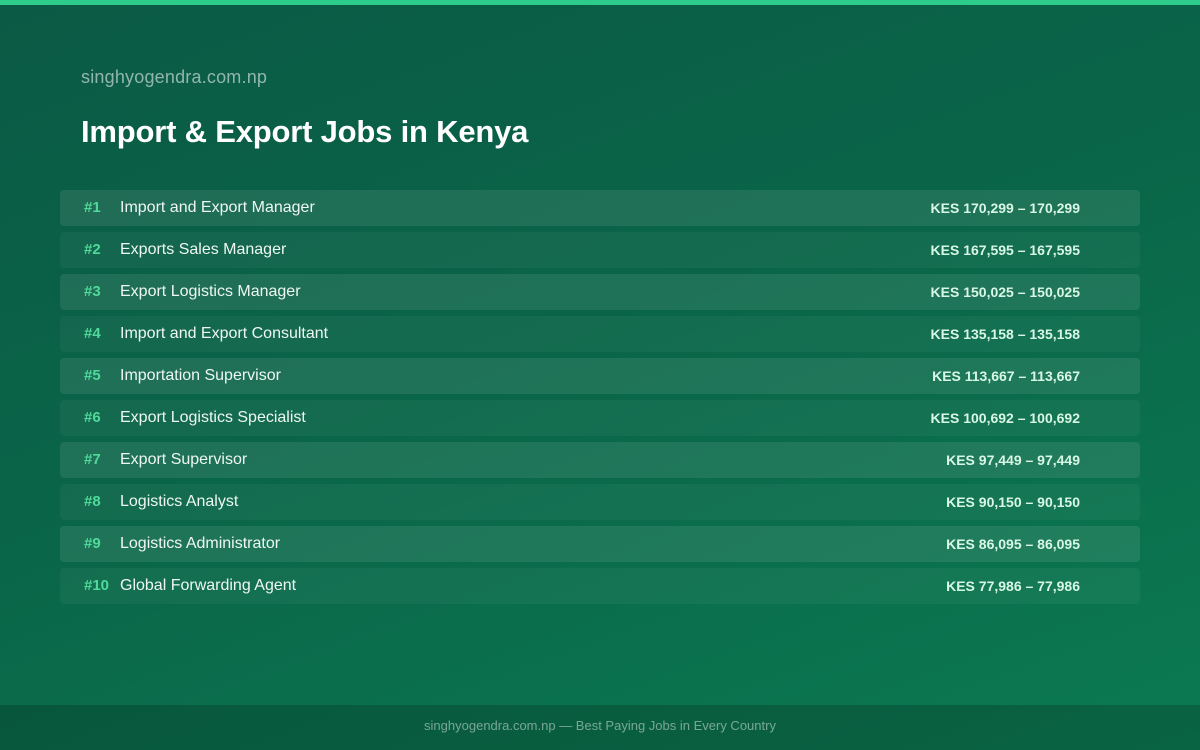 The width and height of the screenshot is (1200, 750). Describe the element at coordinates (1013, 586) in the screenshot. I see `job-salary: KES 77,986 – 77,986` at that location.